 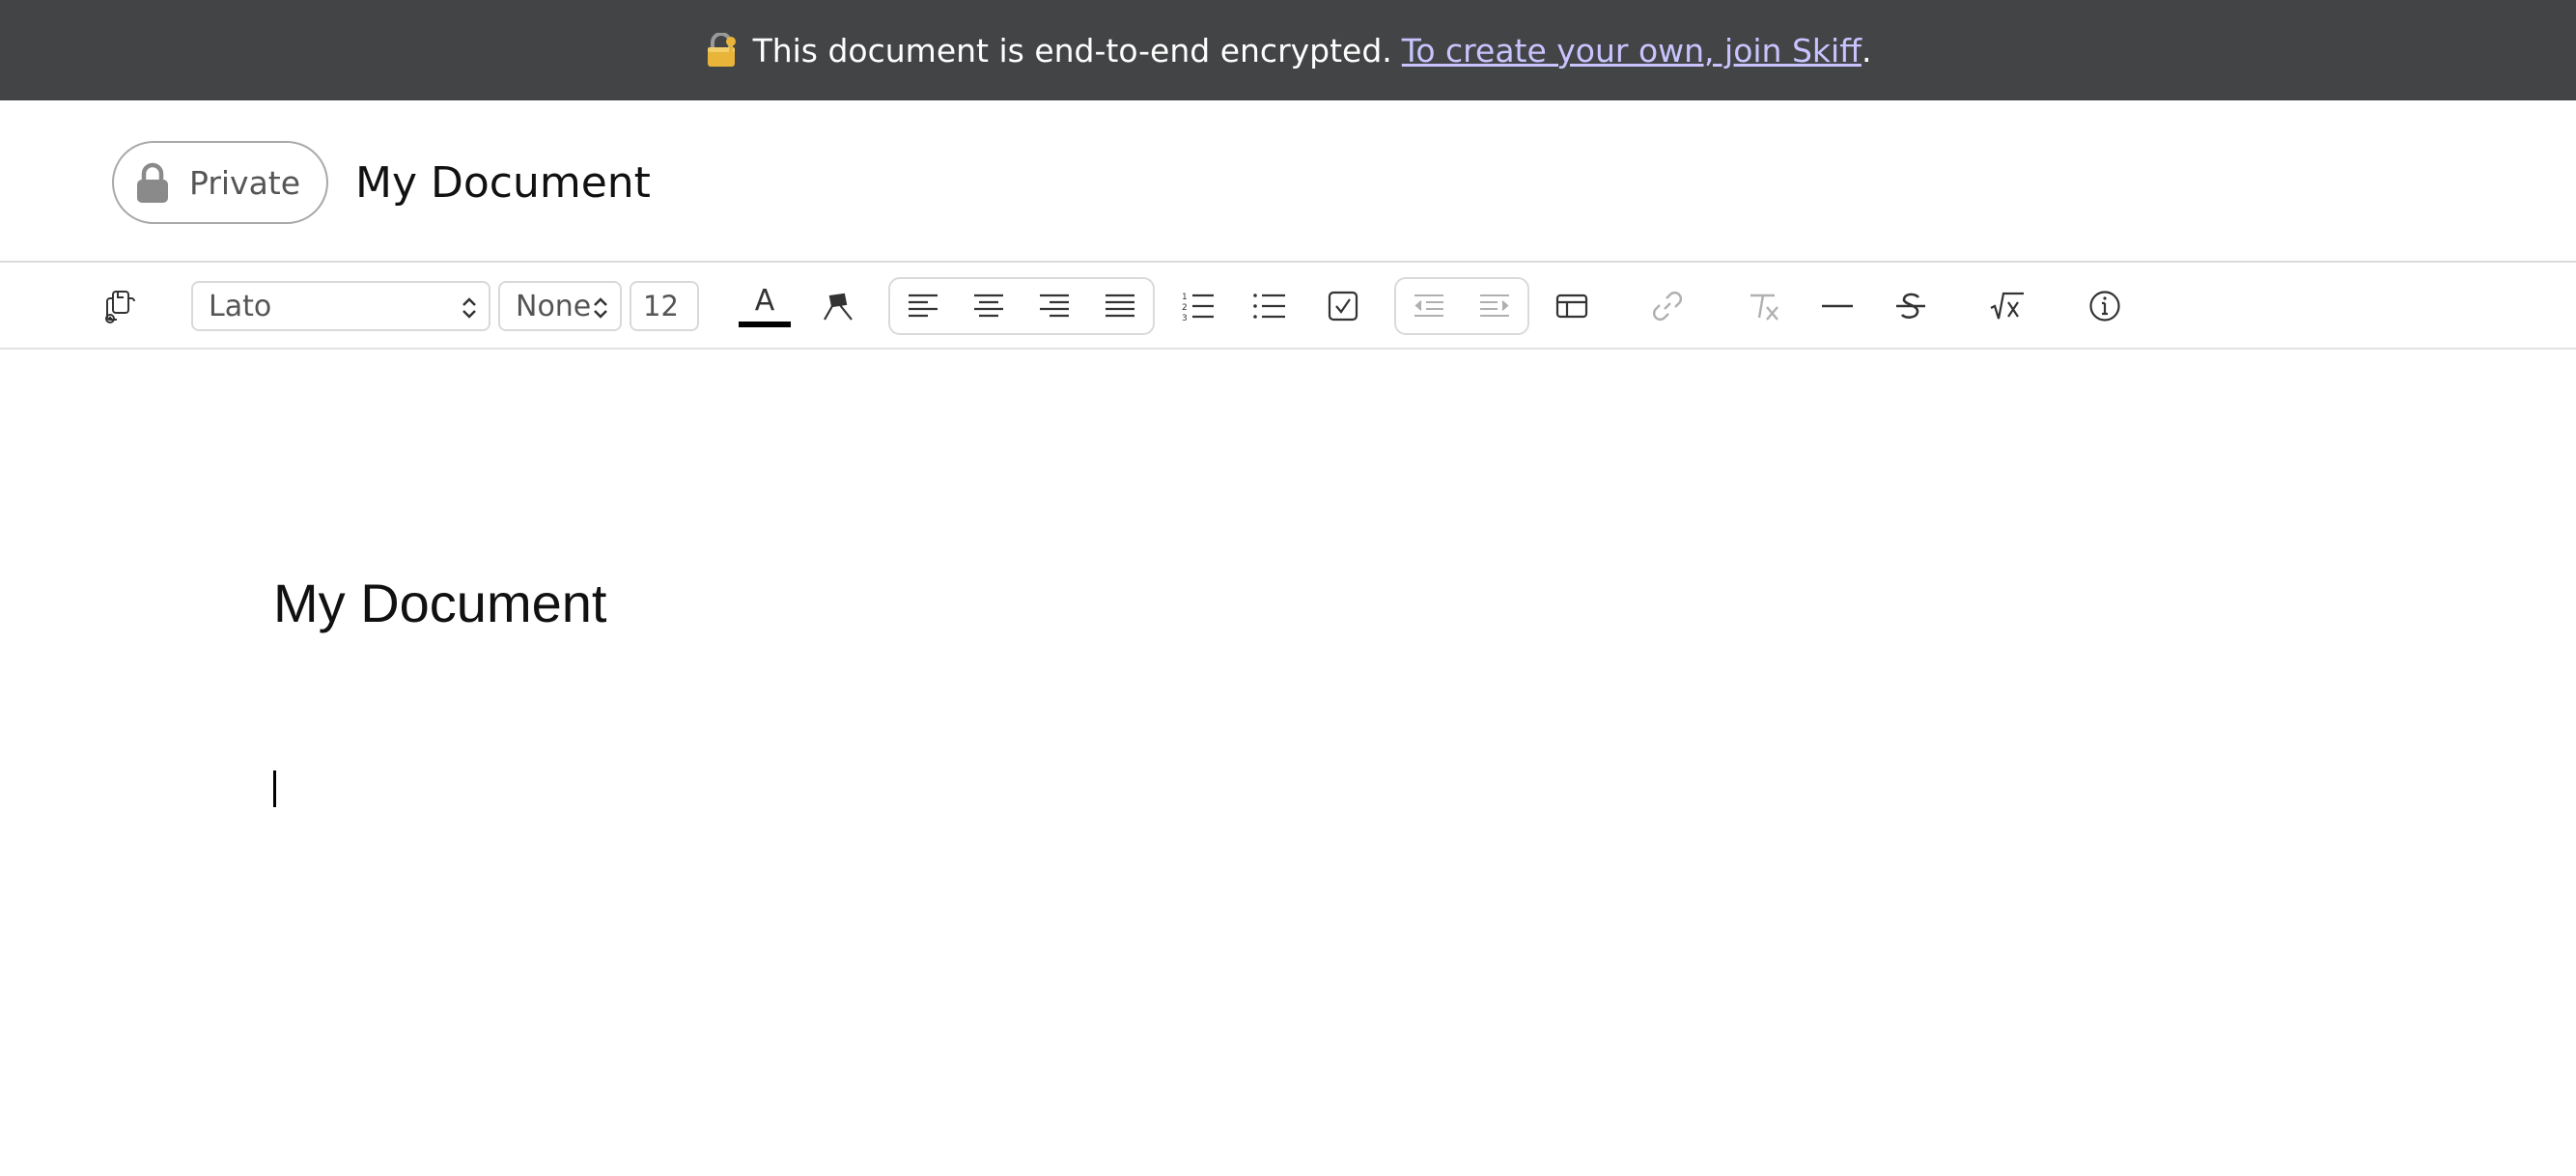 What do you see at coordinates (838, 307) in the screenshot?
I see `highlight-icon` at bounding box center [838, 307].